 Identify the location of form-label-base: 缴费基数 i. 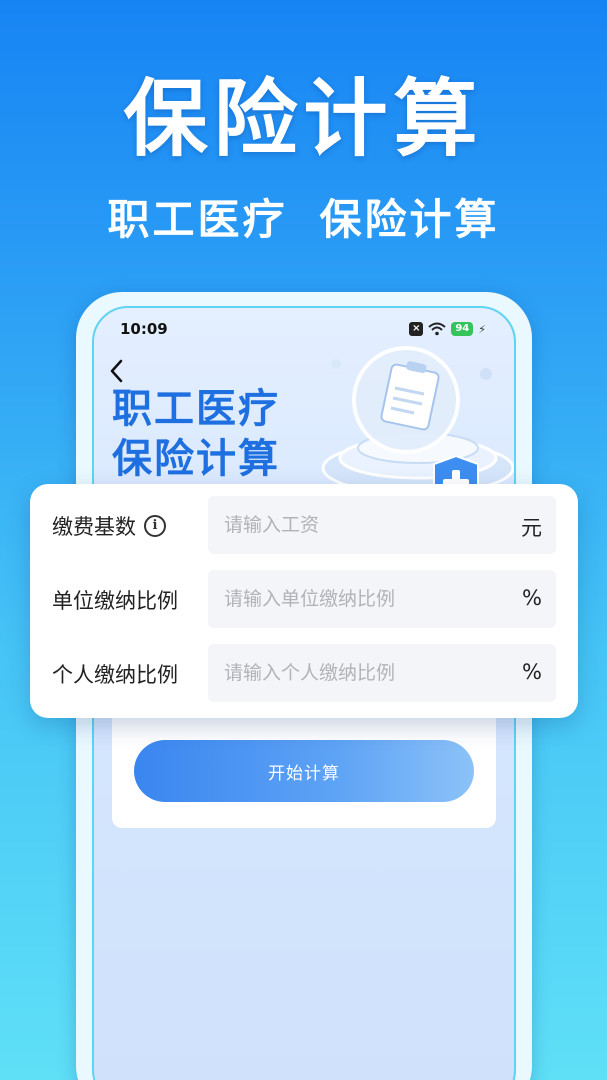
(109, 526).